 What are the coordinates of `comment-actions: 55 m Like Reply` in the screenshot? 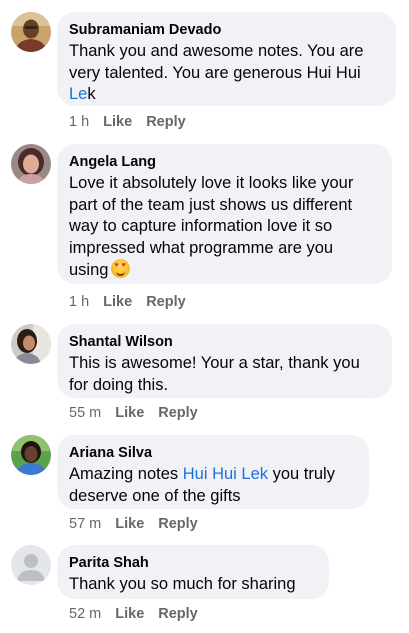 It's located at (133, 413).